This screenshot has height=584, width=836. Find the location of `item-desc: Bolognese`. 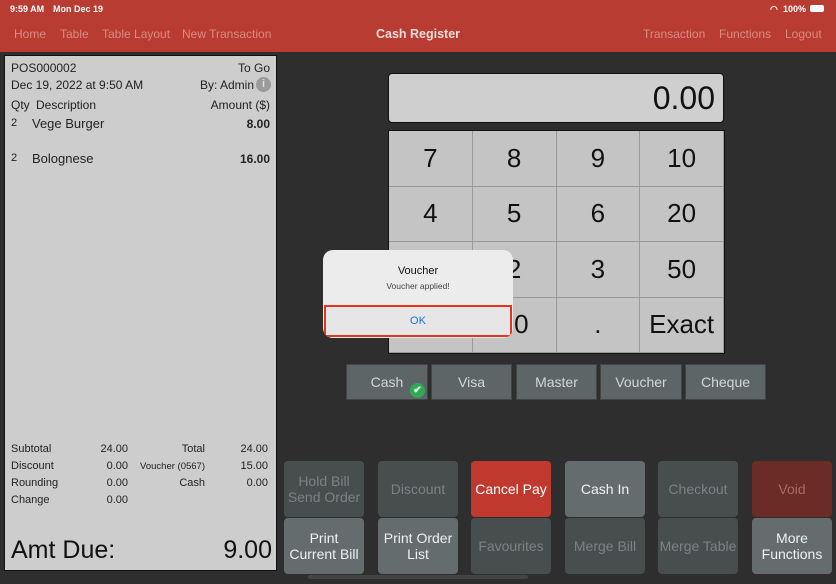

item-desc: Bolognese is located at coordinates (63, 158).